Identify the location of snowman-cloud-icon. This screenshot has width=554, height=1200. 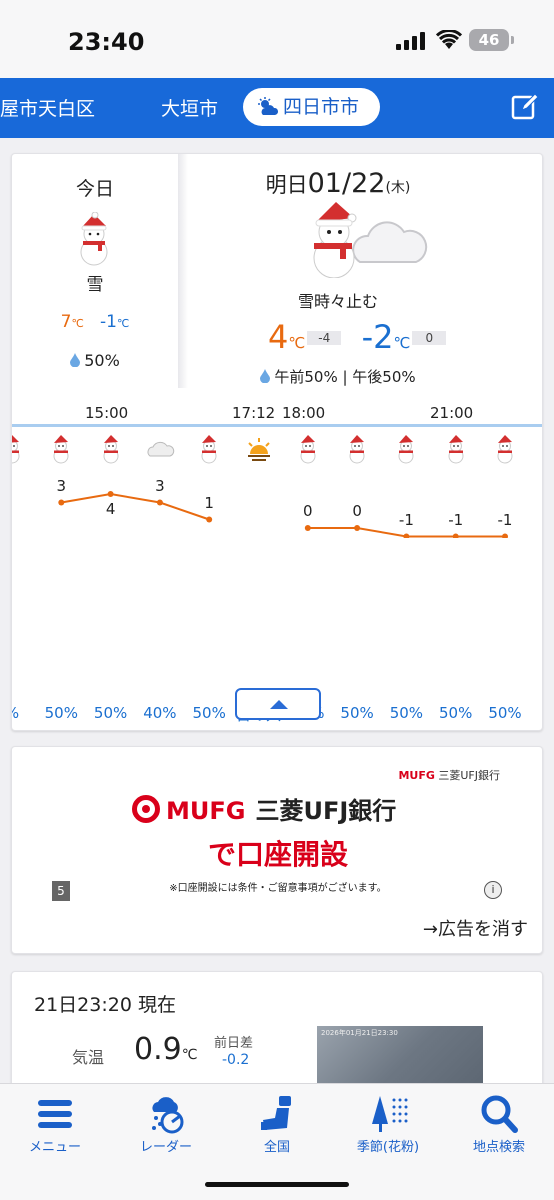
(370, 240).